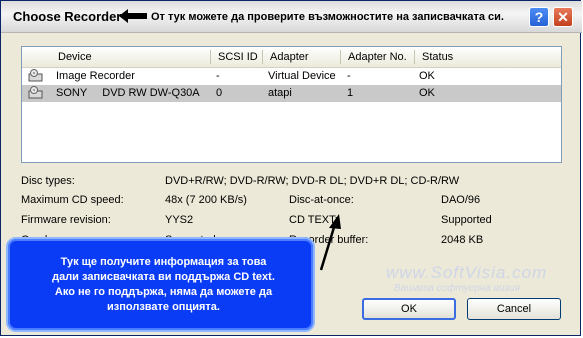 This screenshot has width=583, height=338. Describe the element at coordinates (437, 57) in the screenshot. I see `column-header-status: Status` at that location.